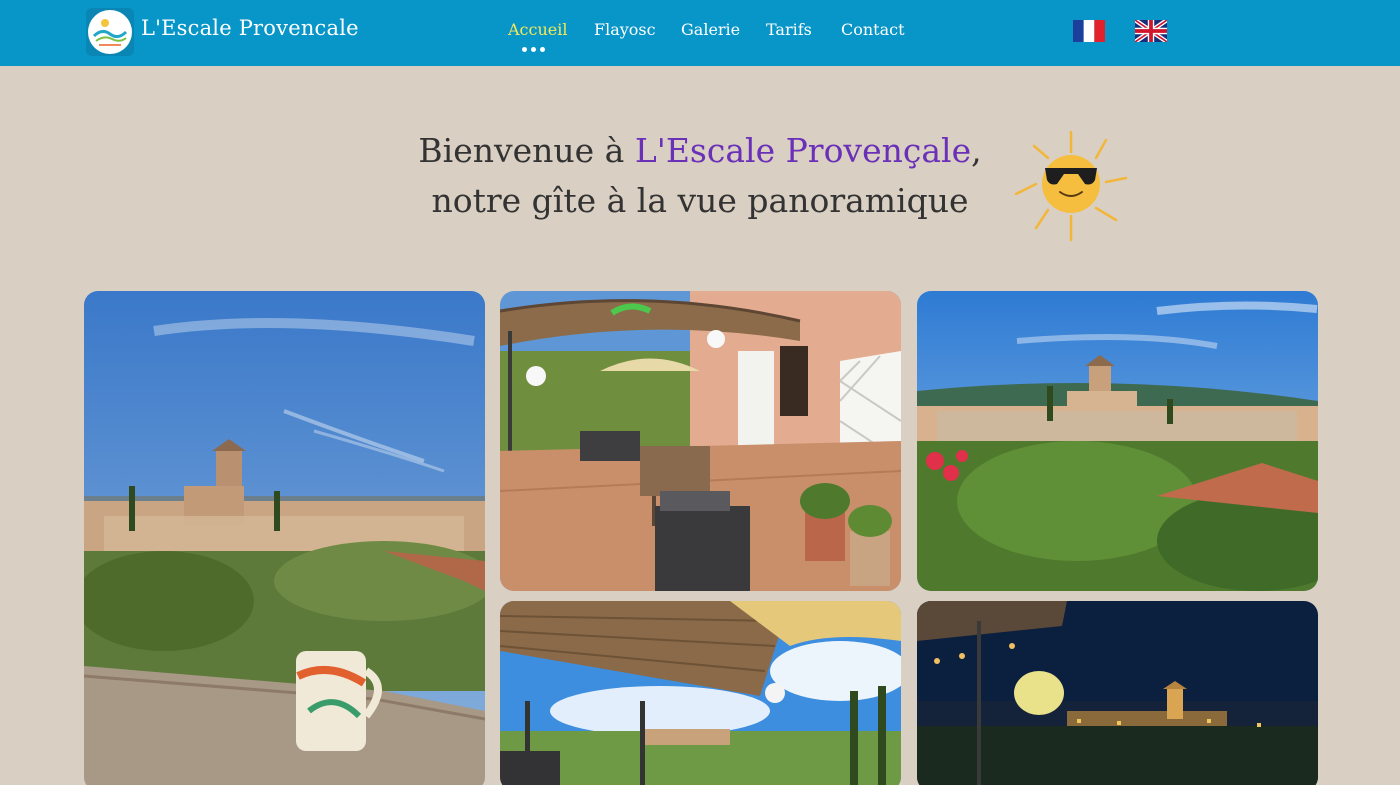 The image size is (1400, 785). I want to click on nav-item-contact: Contact, so click(873, 29).